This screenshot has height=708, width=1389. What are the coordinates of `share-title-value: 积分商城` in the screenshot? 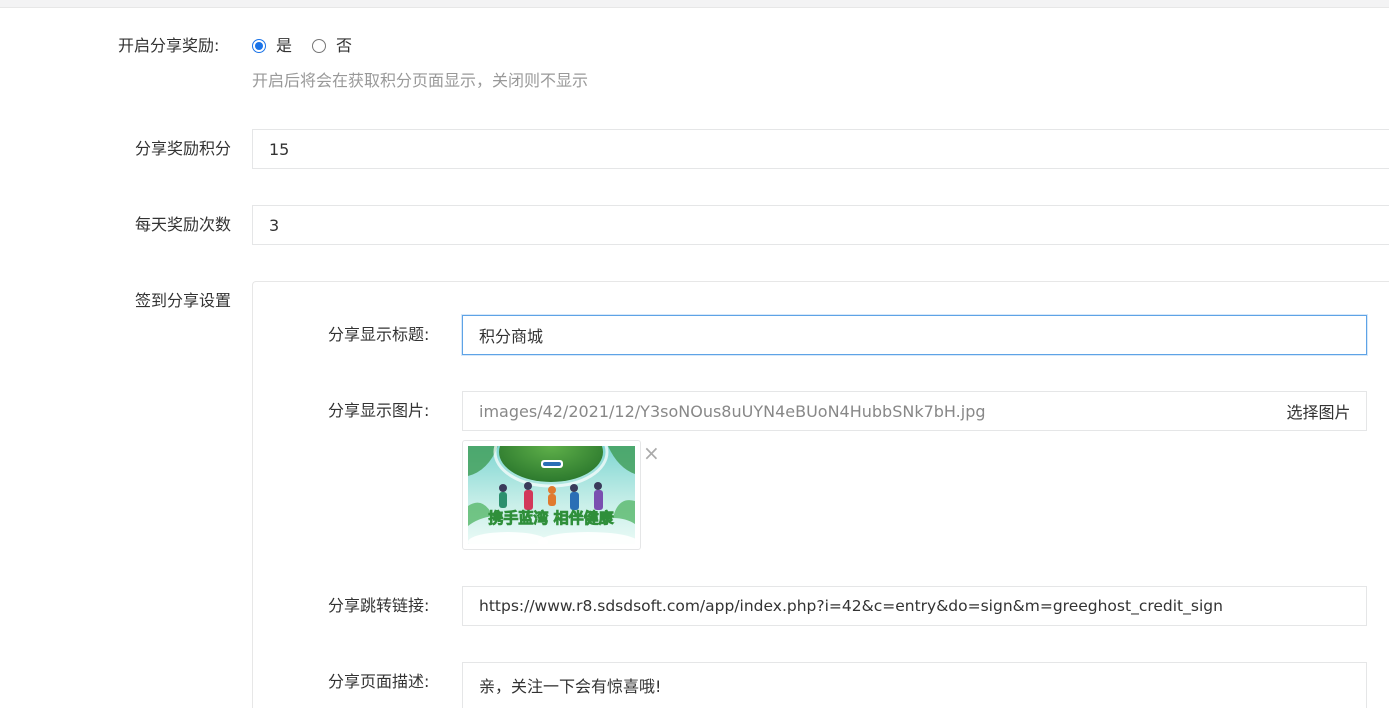 It's located at (511, 336).